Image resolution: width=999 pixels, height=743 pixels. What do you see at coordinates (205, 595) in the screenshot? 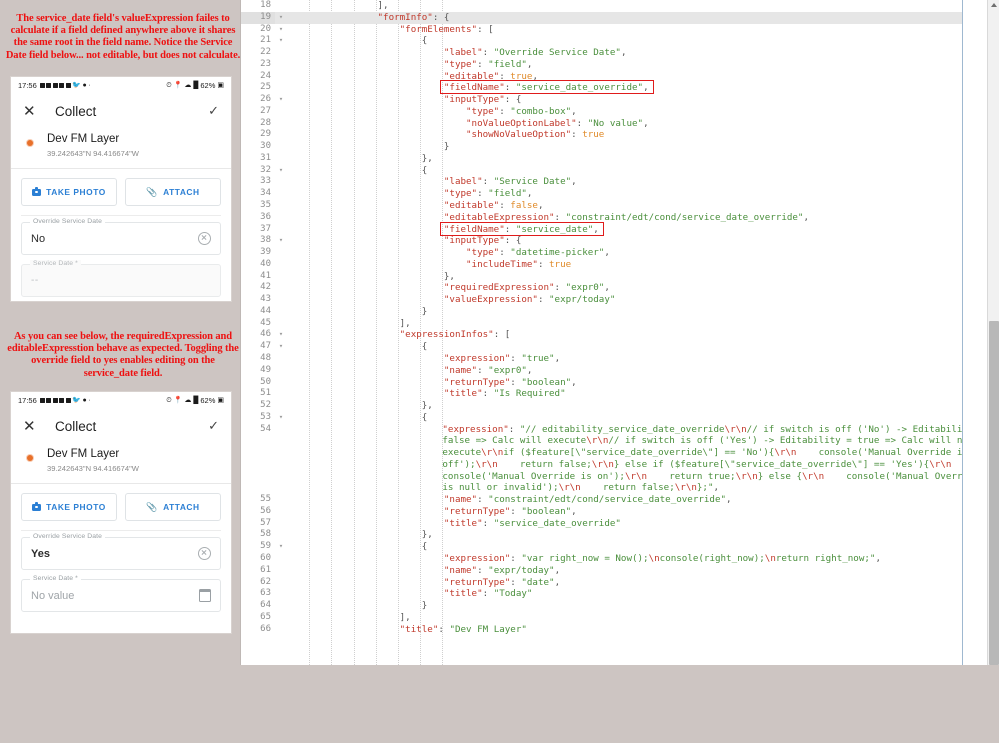
I see `calendar-icon` at bounding box center [205, 595].